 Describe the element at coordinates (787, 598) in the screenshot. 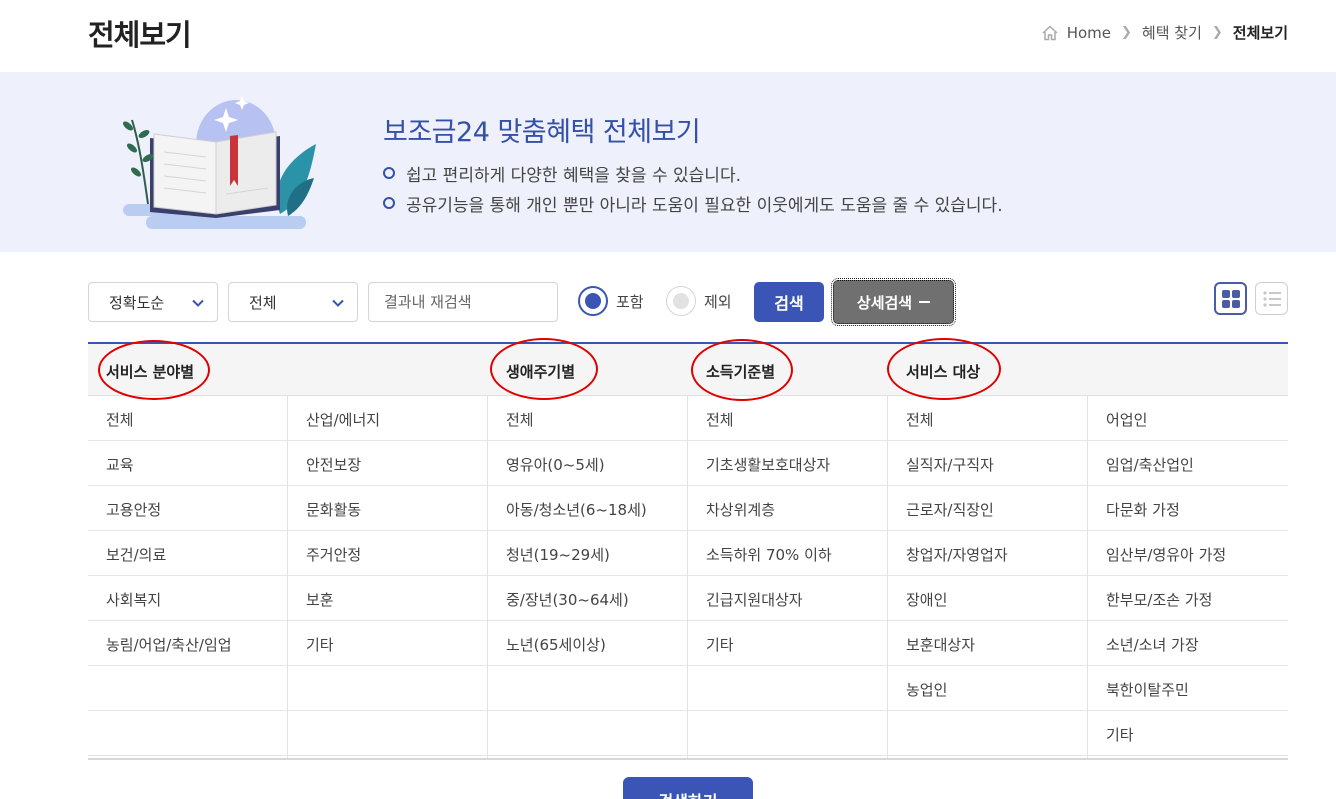

I see `filter-option: 긴급지원대상자` at that location.